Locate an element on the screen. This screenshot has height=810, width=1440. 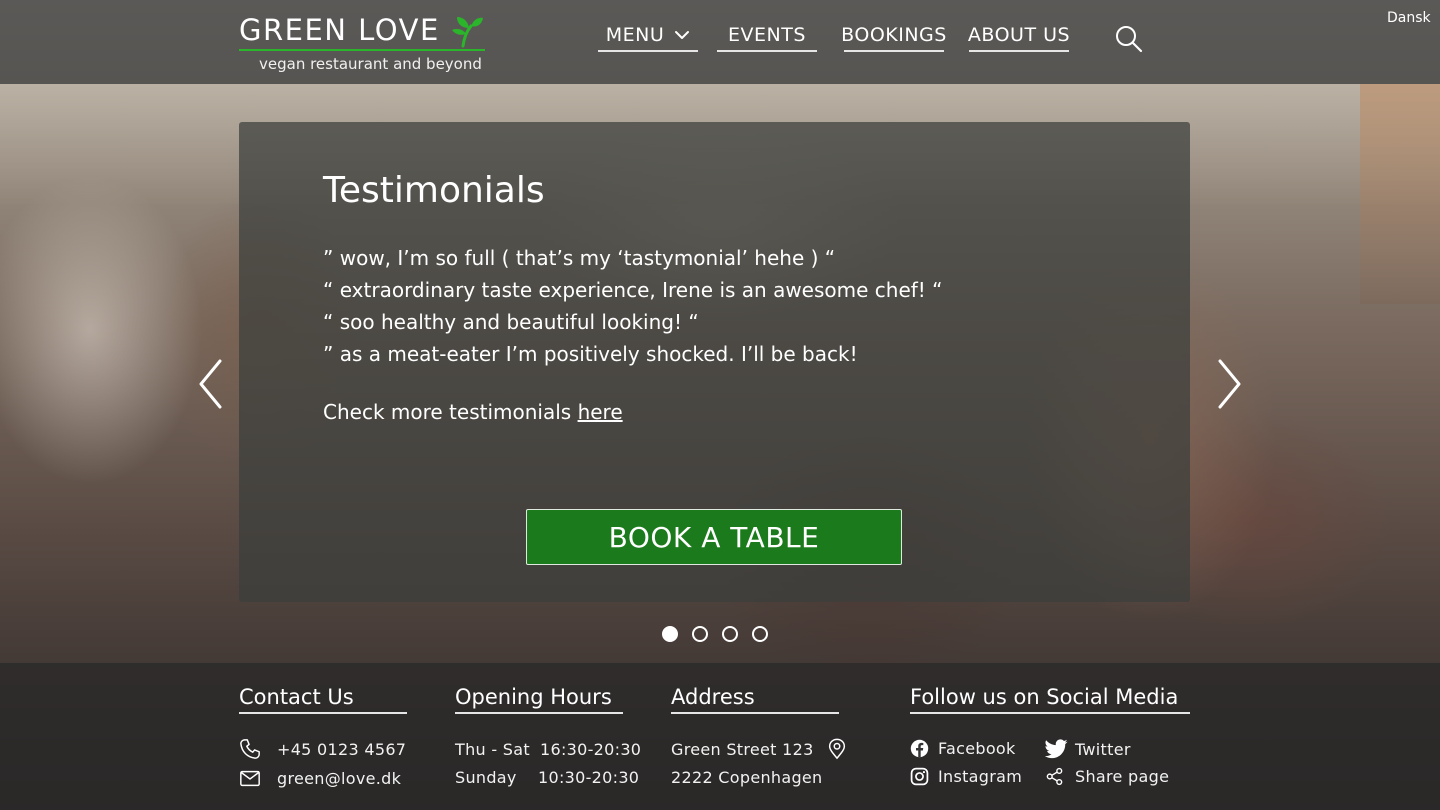
twitter-icon is located at coordinates (1056, 749).